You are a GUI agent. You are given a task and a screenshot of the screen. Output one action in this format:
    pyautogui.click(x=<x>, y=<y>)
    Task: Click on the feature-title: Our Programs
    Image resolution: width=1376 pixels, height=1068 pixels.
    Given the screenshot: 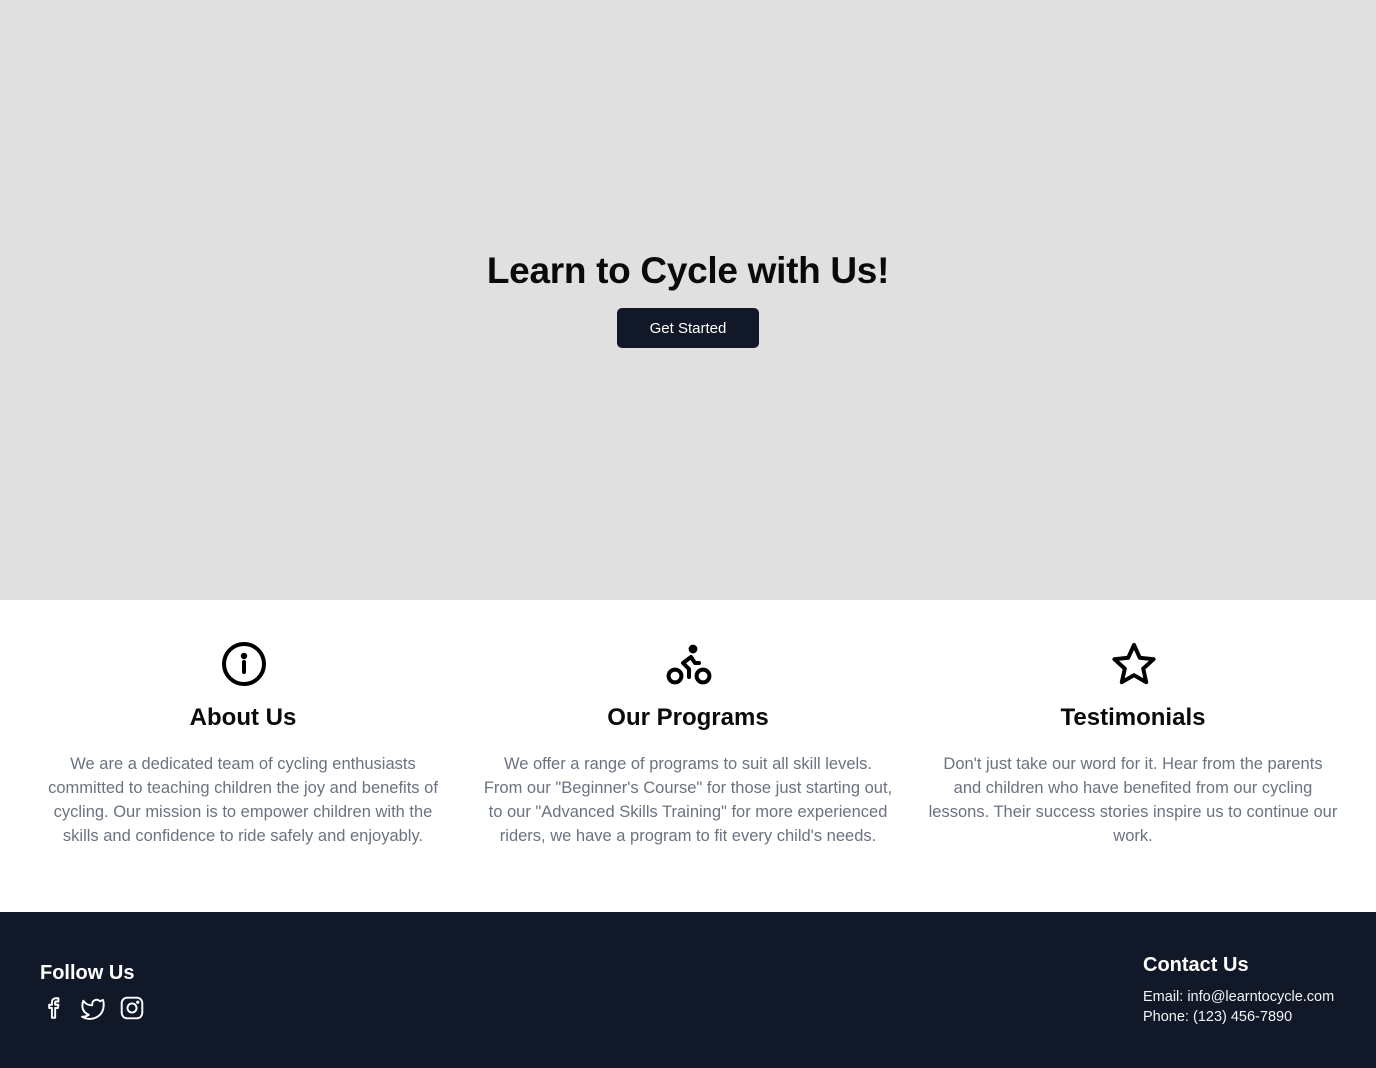 What is the action you would take?
    pyautogui.click(x=688, y=717)
    